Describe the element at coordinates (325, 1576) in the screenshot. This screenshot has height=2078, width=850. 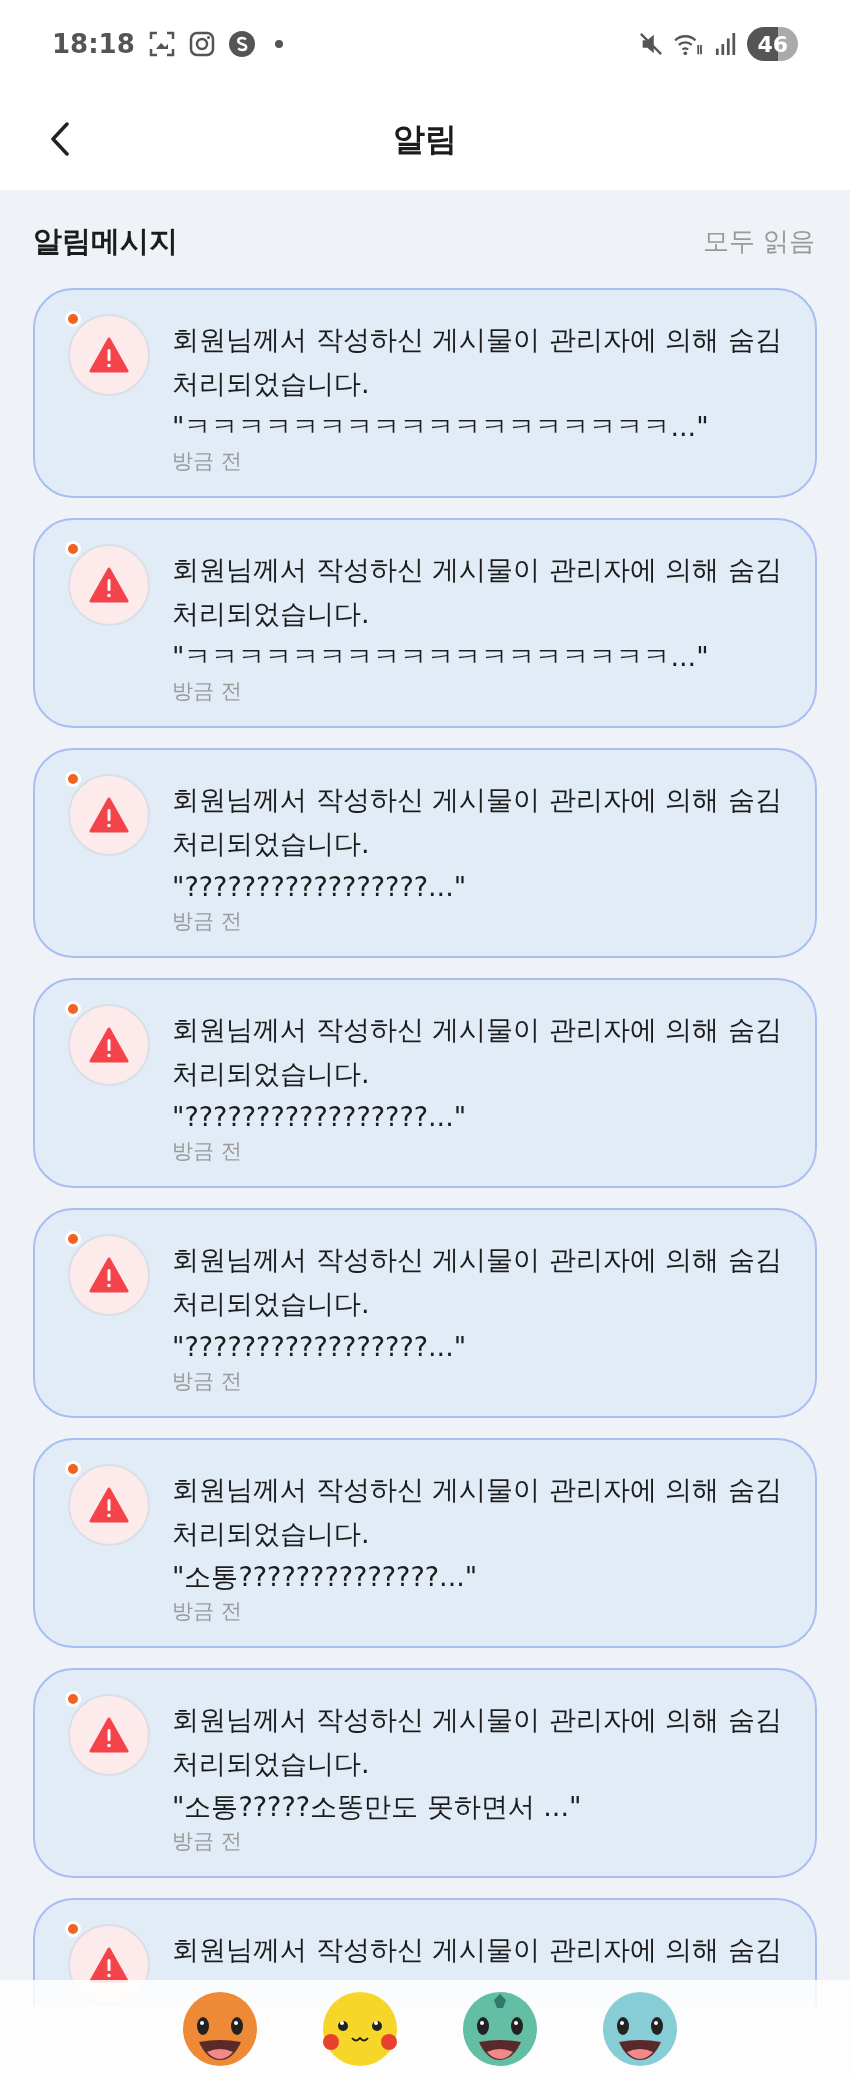
I see `post-excerpt: "소통??????????????..."` at that location.